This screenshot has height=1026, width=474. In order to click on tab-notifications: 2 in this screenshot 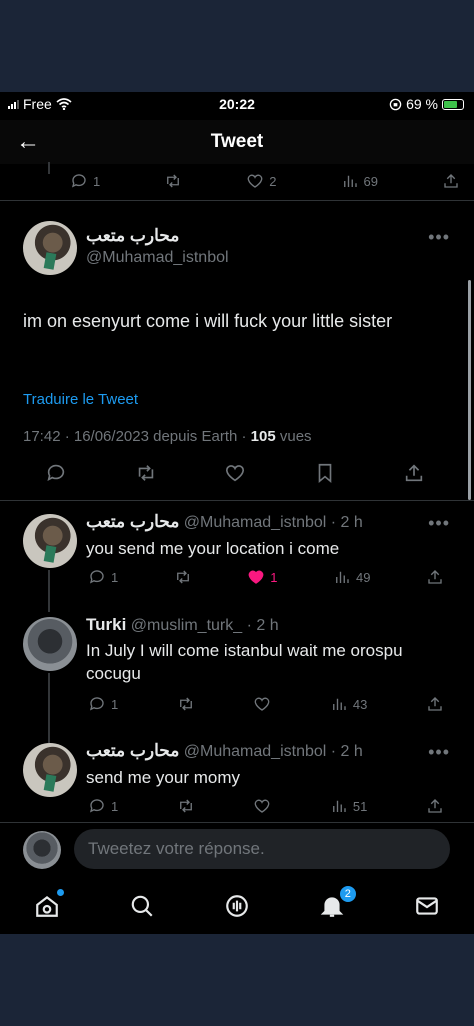, I will do `click(337, 903)`.